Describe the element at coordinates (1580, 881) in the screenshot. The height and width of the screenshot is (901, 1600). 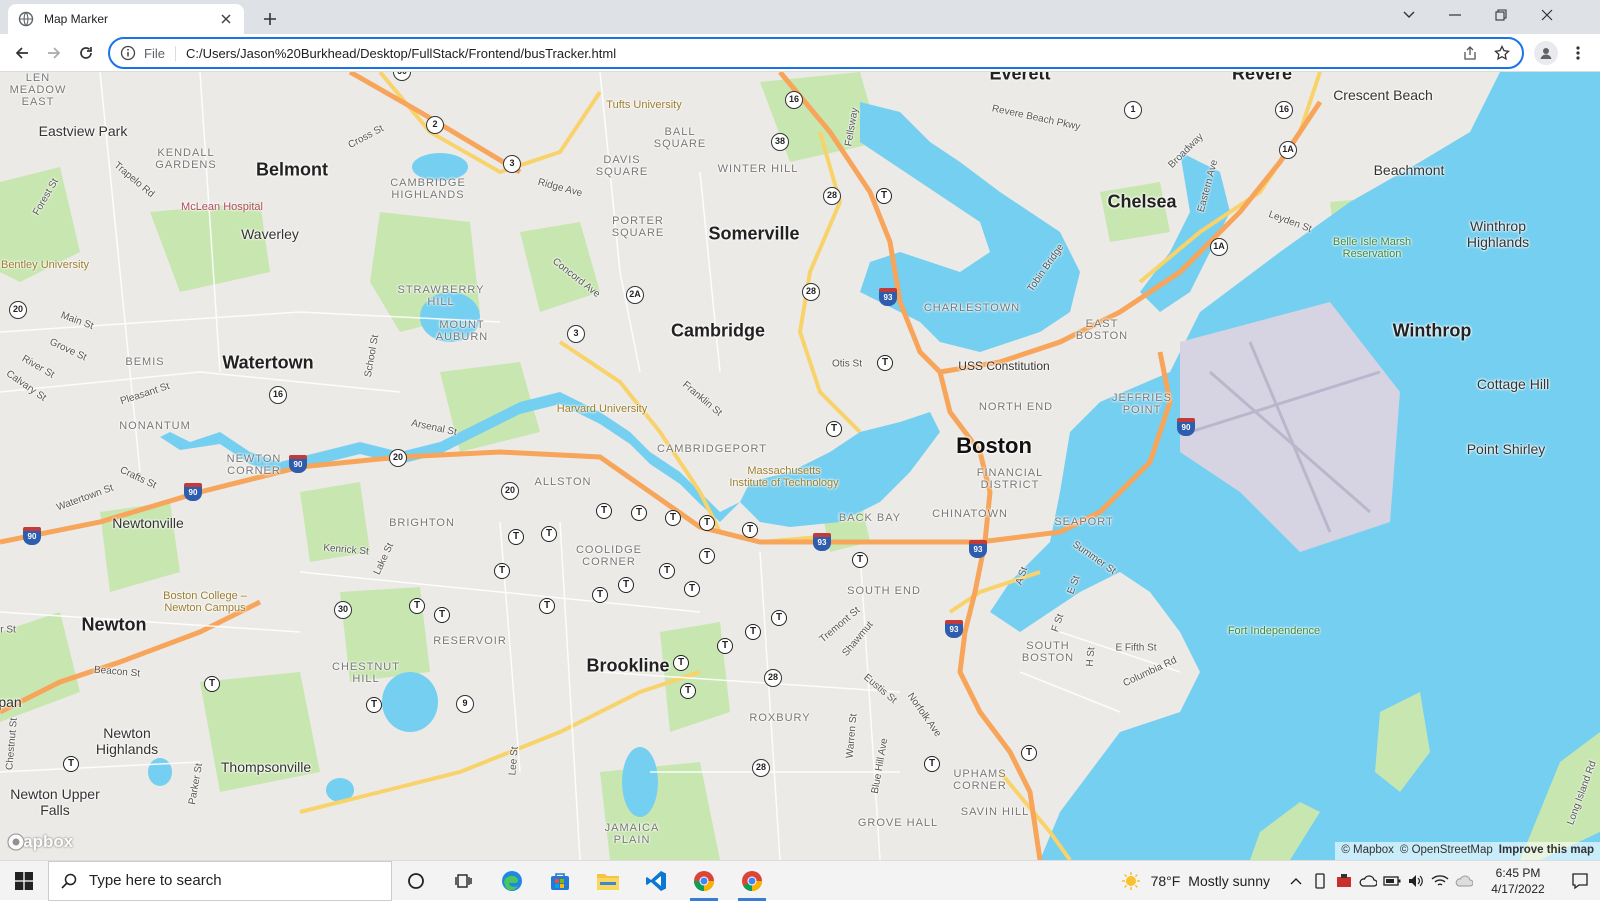
I see `notification-center-icon` at that location.